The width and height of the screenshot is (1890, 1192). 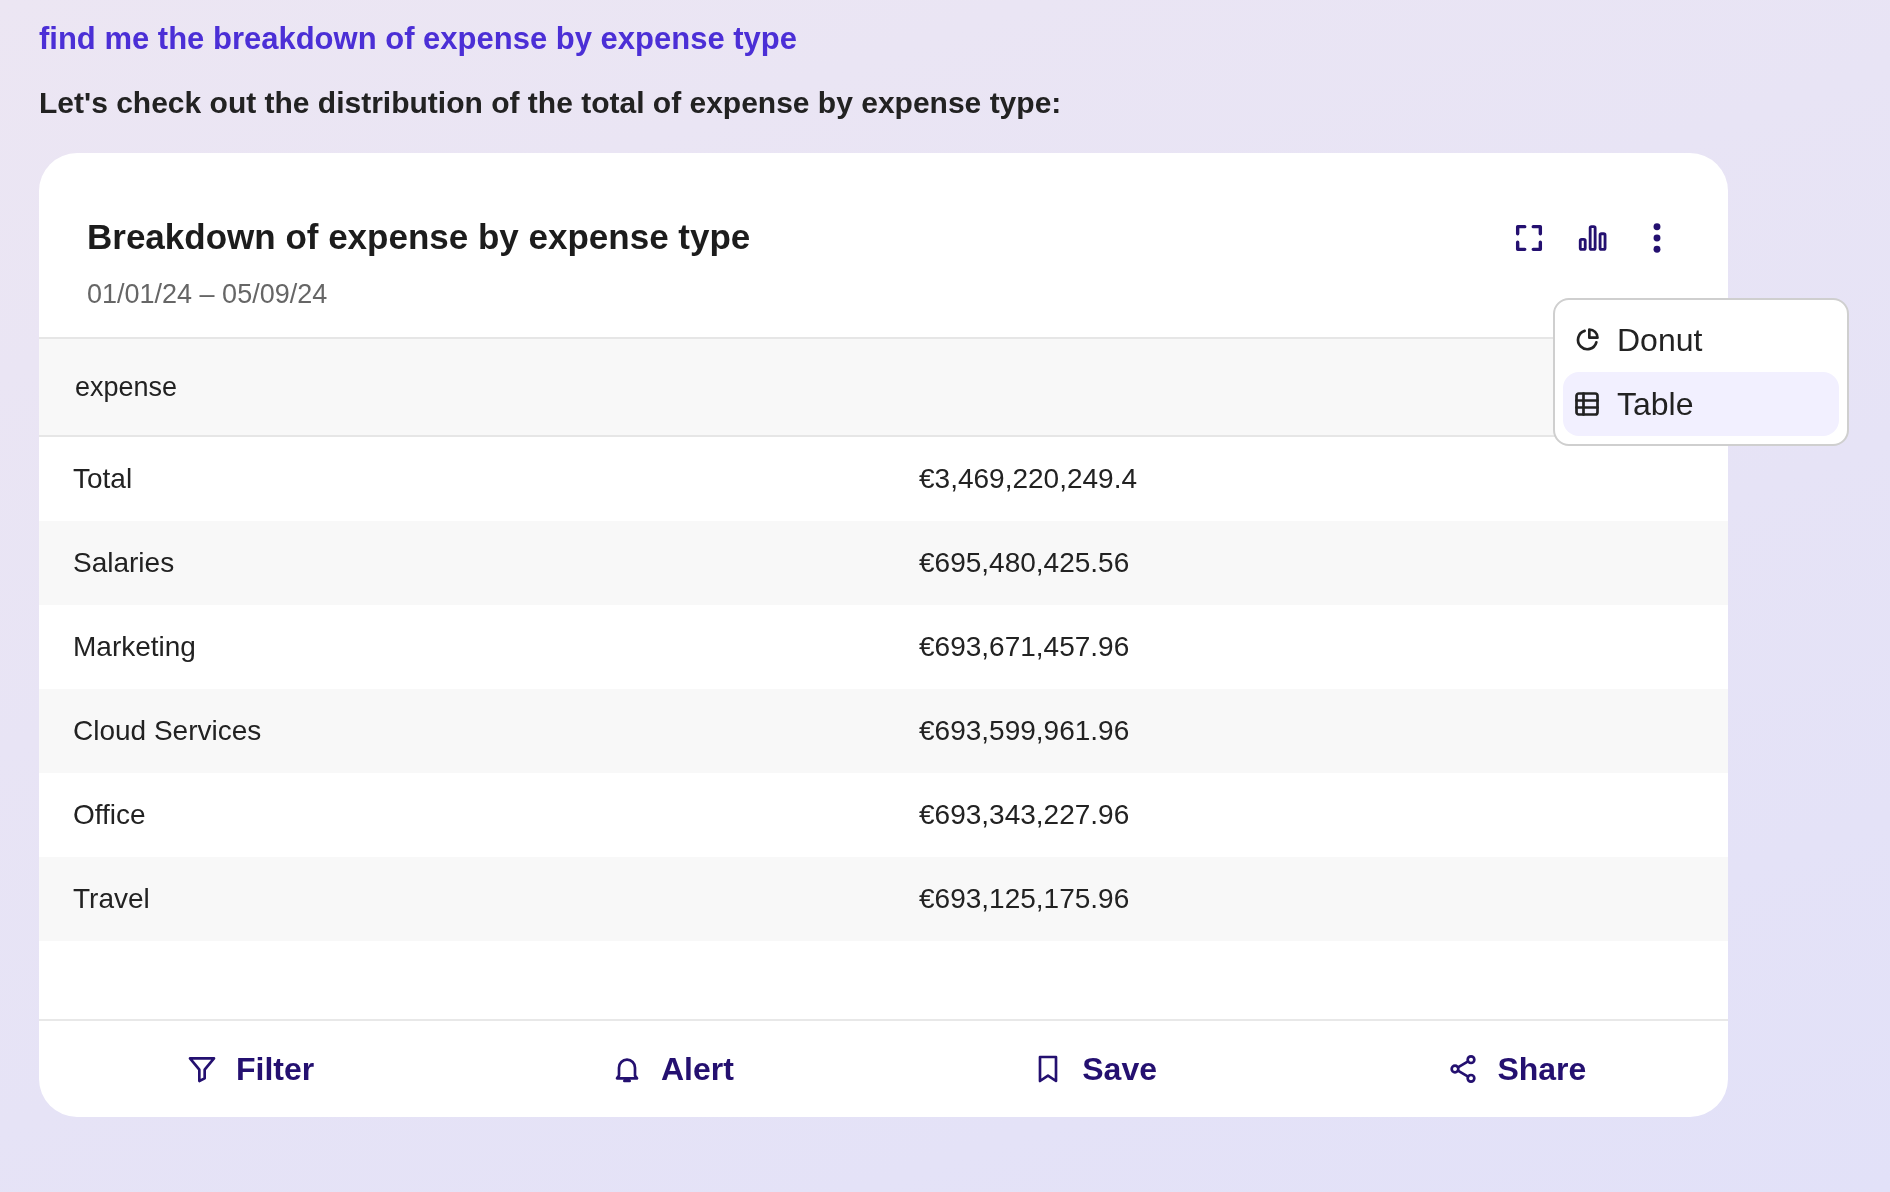 What do you see at coordinates (1024, 899) in the screenshot?
I see `table-cell: €693,125,175.96` at bounding box center [1024, 899].